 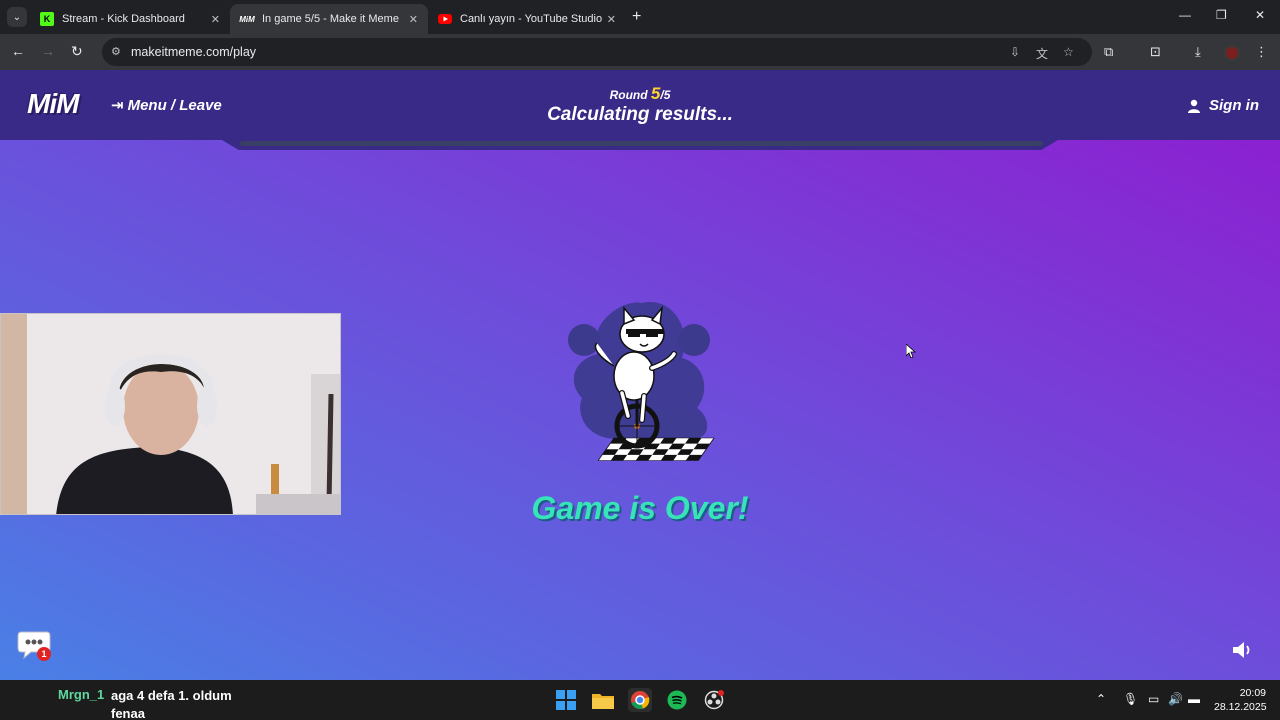 I want to click on downloads-icon: ⤓, so click(x=1198, y=52).